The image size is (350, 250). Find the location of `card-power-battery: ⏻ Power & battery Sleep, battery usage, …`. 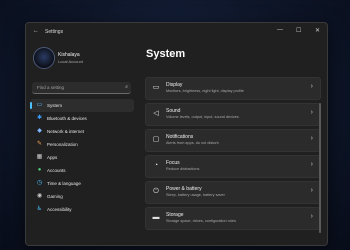

card-power-battery: ⏻ Power & battery Sleep, battery usage, … is located at coordinates (233, 192).